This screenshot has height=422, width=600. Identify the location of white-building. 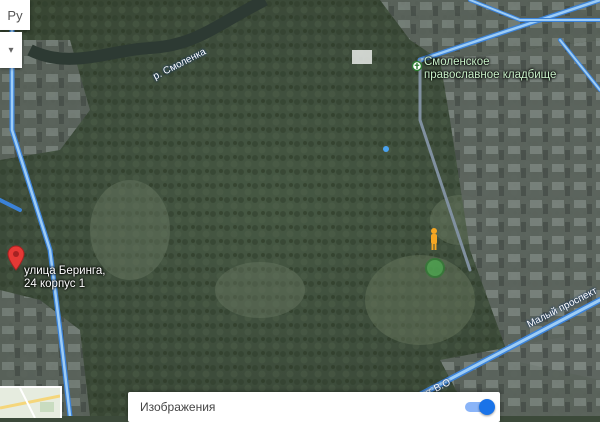
(362, 57).